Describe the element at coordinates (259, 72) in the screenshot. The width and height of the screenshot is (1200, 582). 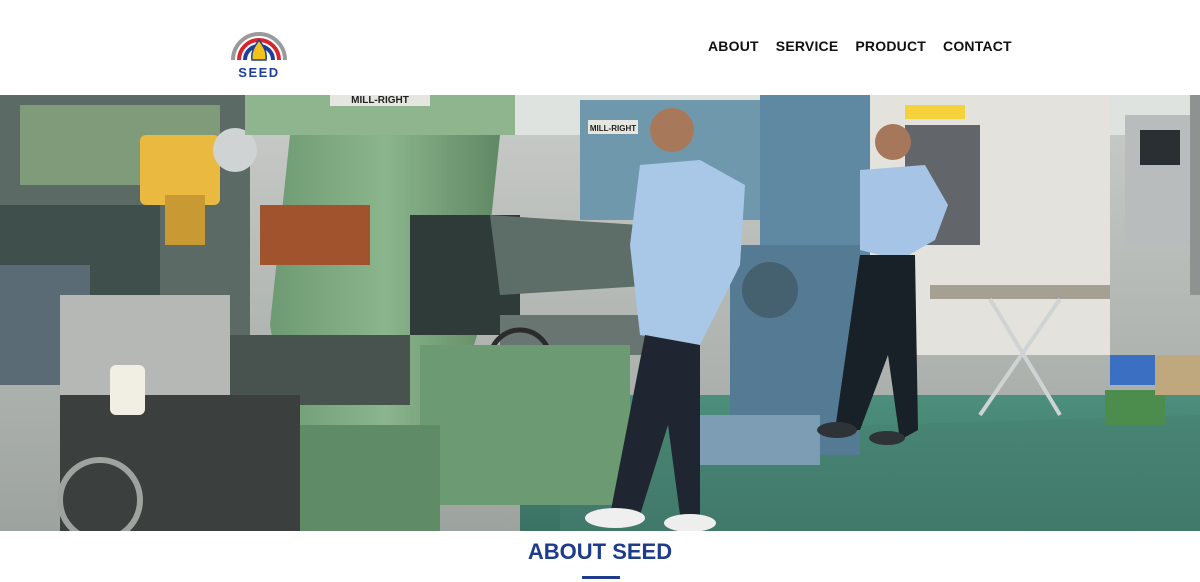
I see `logo-wordmark: SEED` at that location.